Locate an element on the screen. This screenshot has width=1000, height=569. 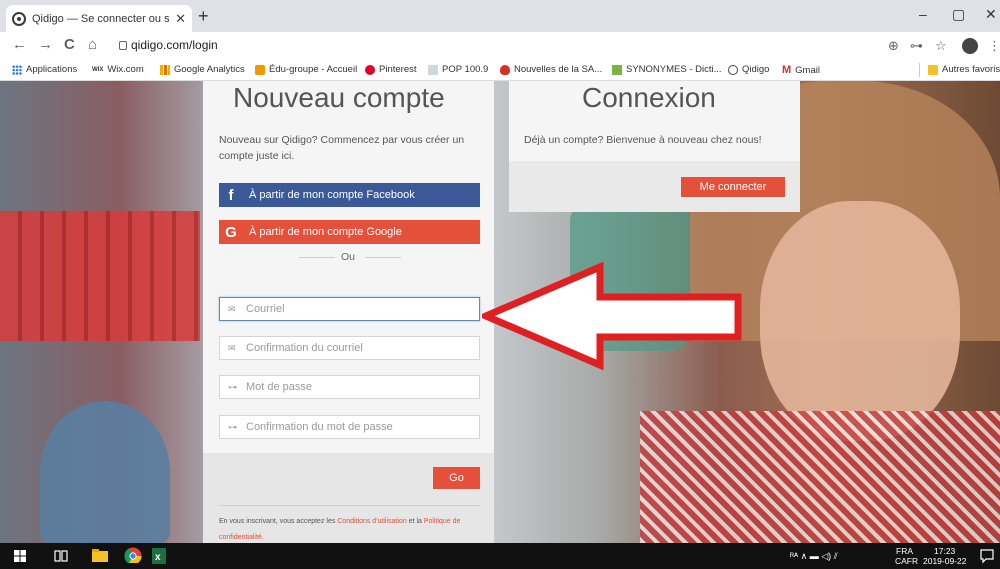
bookmark-label: Gmail is located at coordinates (807, 70).